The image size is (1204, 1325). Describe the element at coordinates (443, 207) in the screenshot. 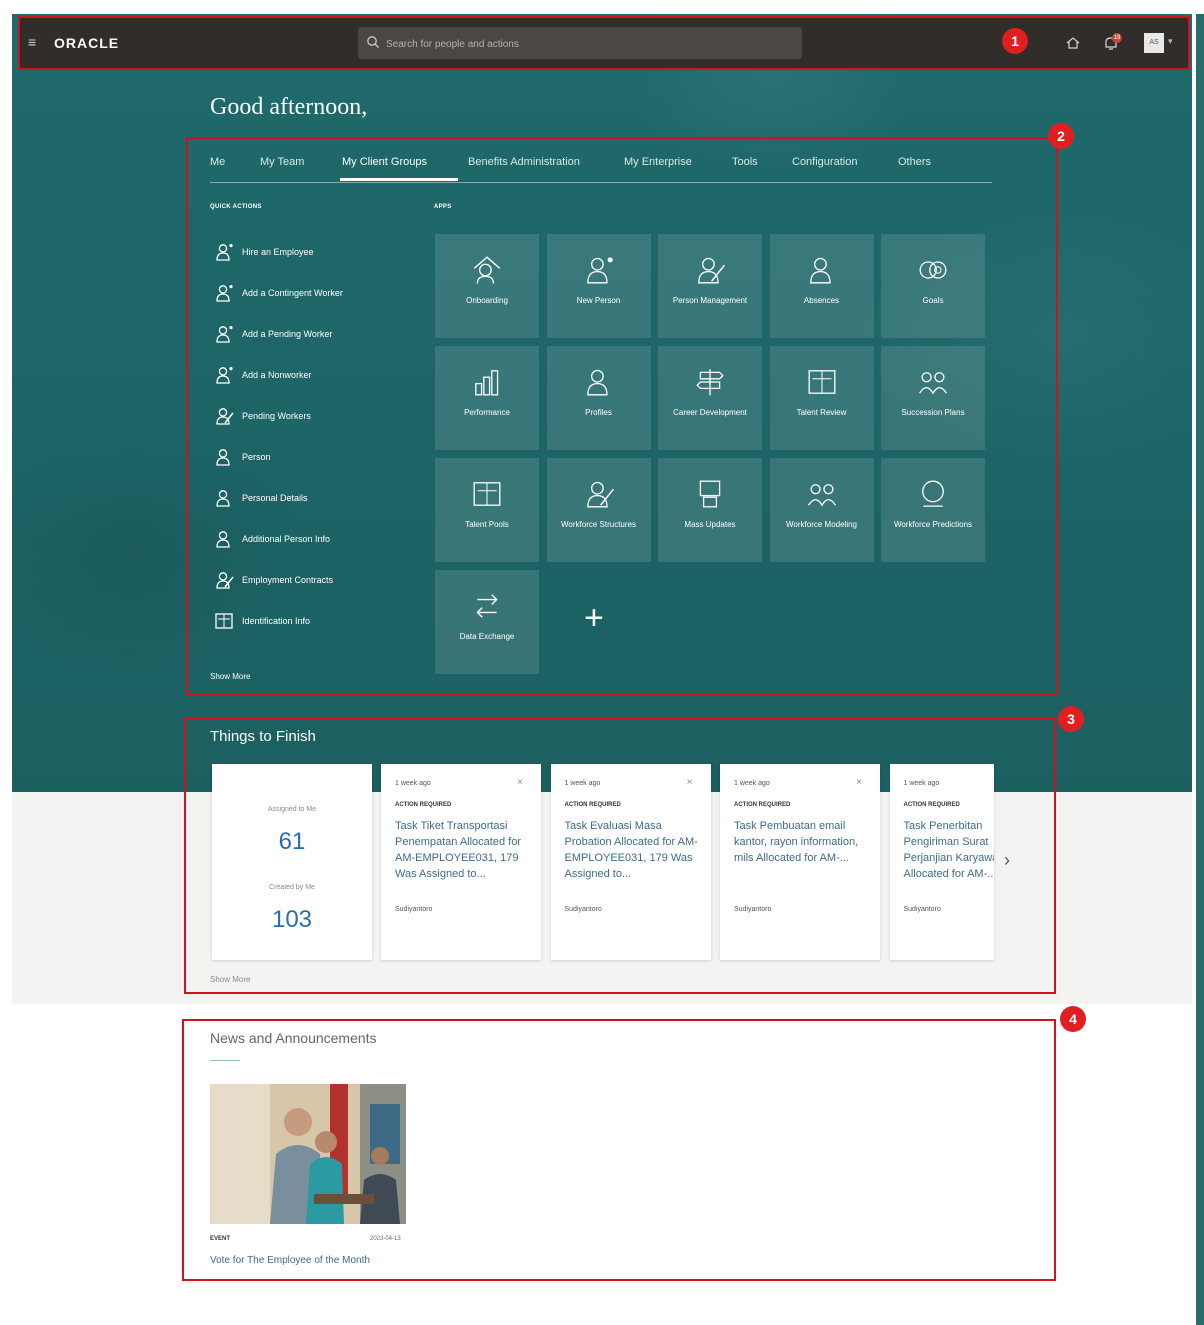

I see `apps-heading: APPS` at that location.